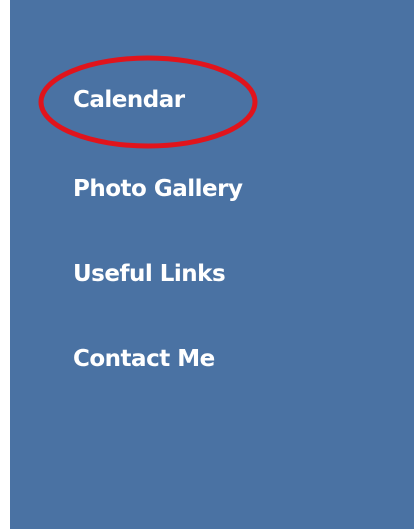  I want to click on nav-link-useful-links: Useful Links, so click(149, 274).